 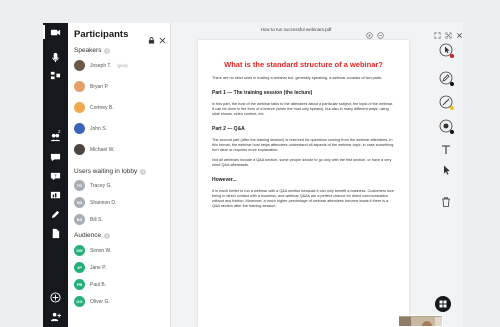 I want to click on qa-icon: ?, so click(x=55, y=176).